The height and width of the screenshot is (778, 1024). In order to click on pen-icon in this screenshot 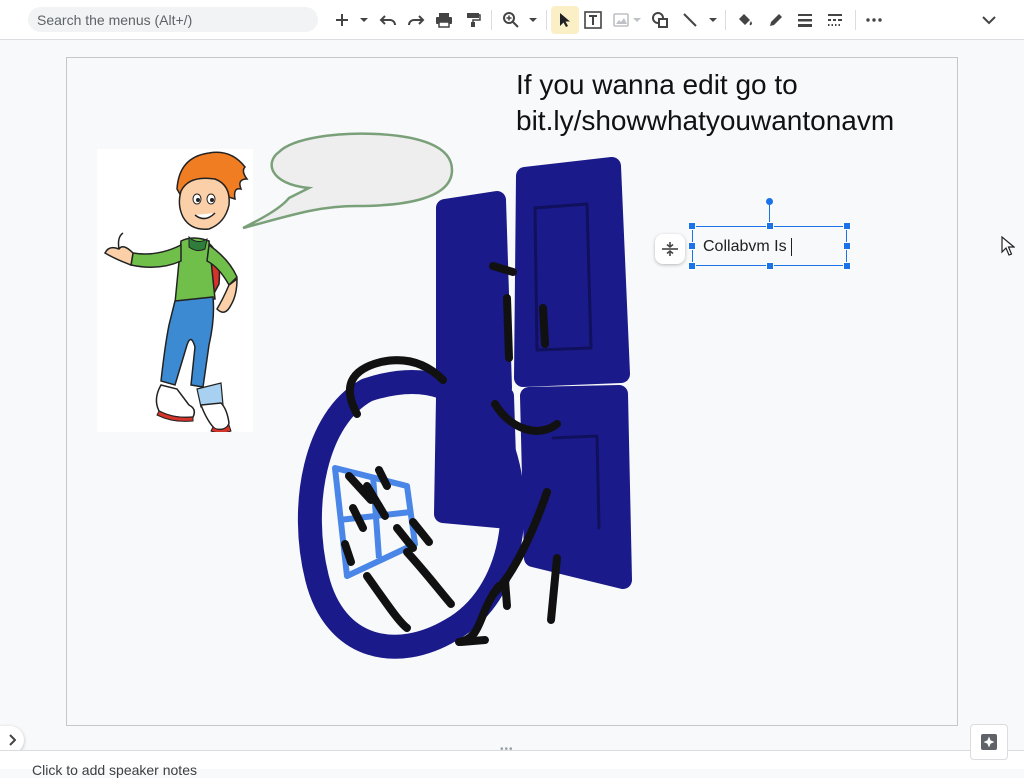, I will do `click(776, 20)`.